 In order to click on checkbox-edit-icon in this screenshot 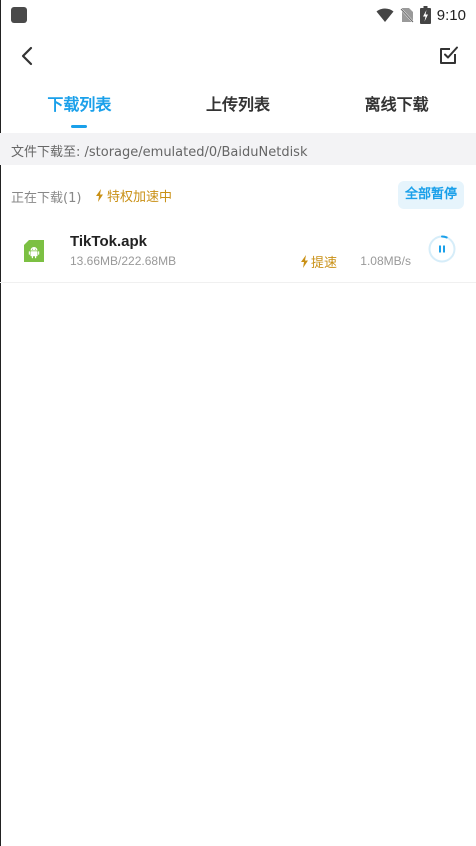, I will do `click(449, 55)`.